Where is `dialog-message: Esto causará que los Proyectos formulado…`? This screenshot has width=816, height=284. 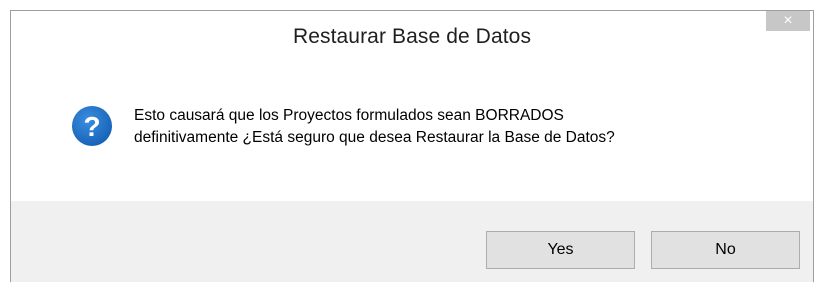 dialog-message: Esto causará que los Proyectos formulado… is located at coordinates (464, 127).